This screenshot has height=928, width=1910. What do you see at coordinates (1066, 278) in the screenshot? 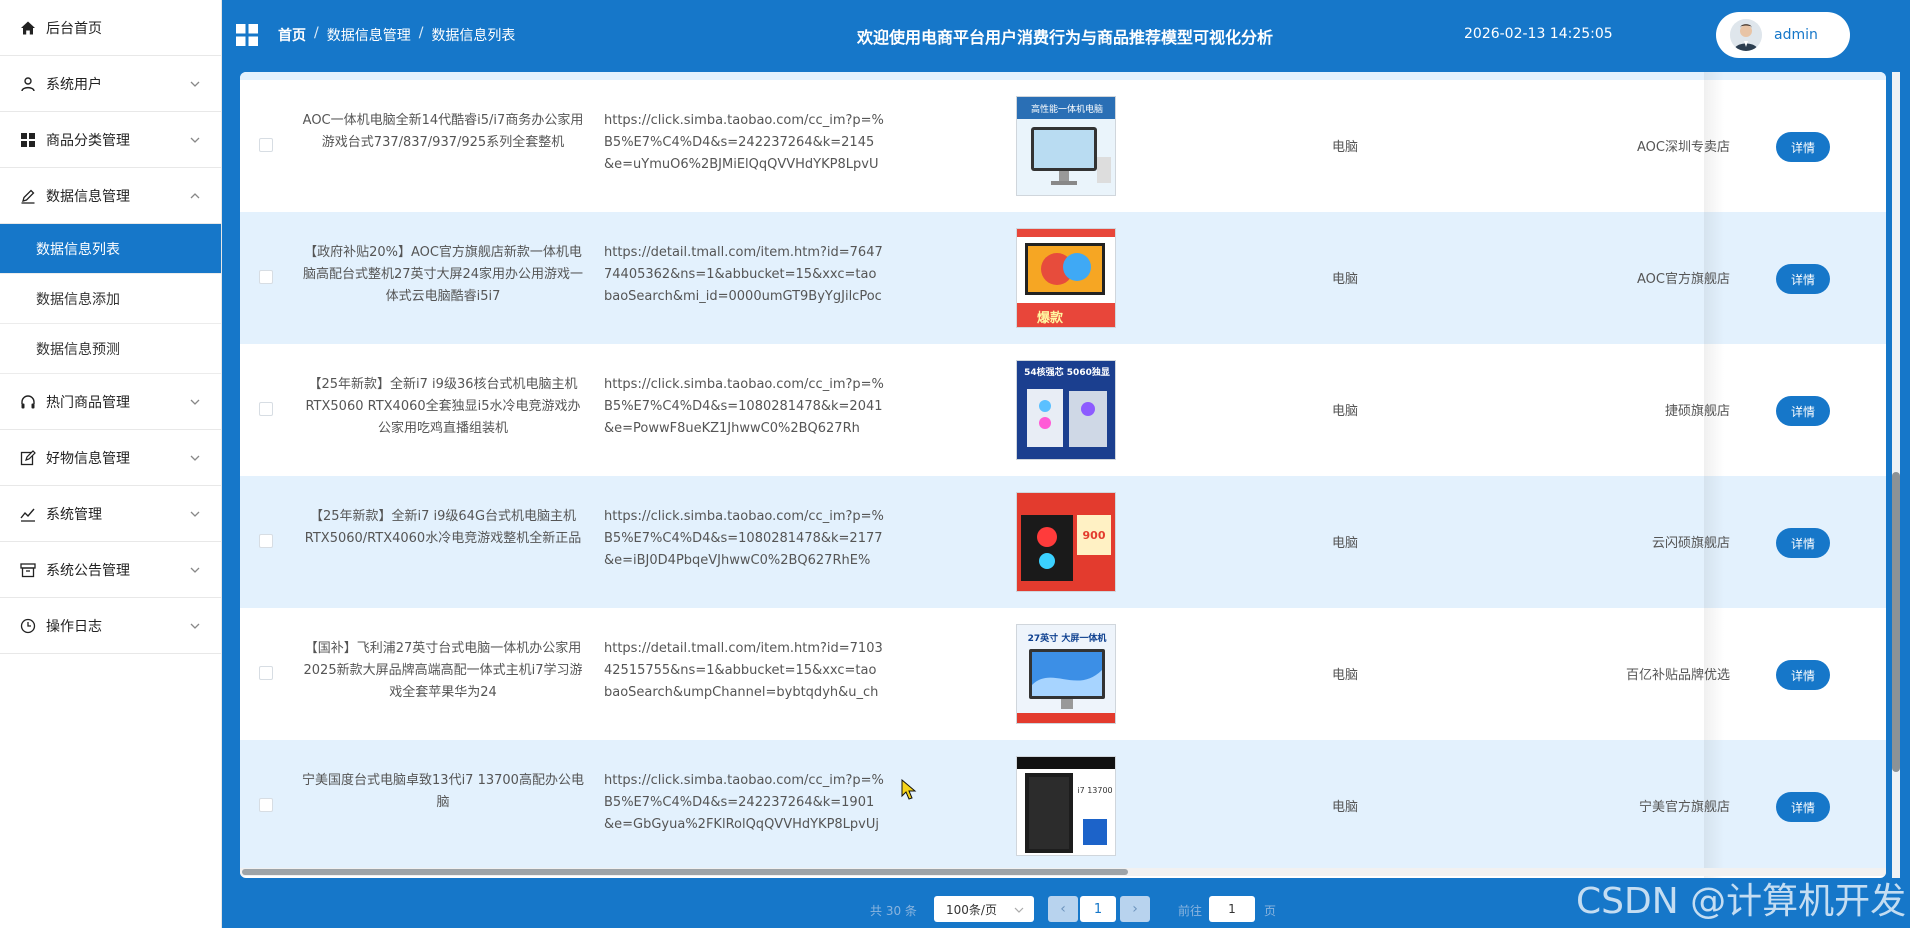
I see `product-image: 爆款` at bounding box center [1066, 278].